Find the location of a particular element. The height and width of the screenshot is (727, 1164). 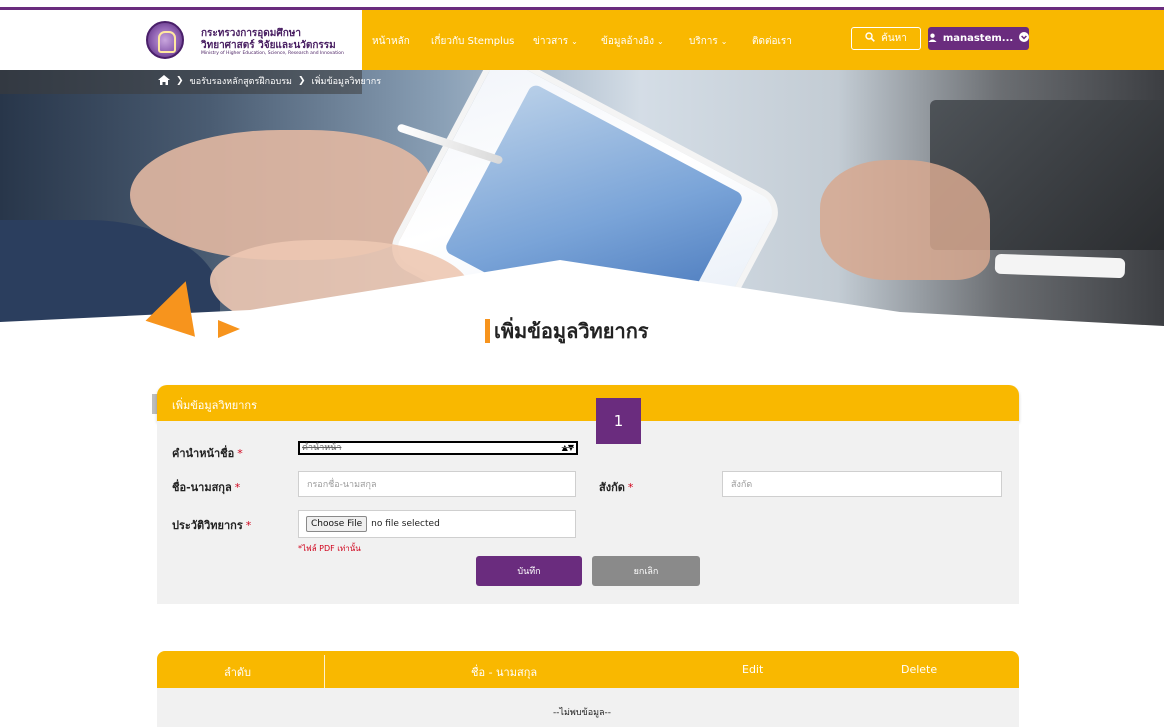

table-column-divider is located at coordinates (324, 671).